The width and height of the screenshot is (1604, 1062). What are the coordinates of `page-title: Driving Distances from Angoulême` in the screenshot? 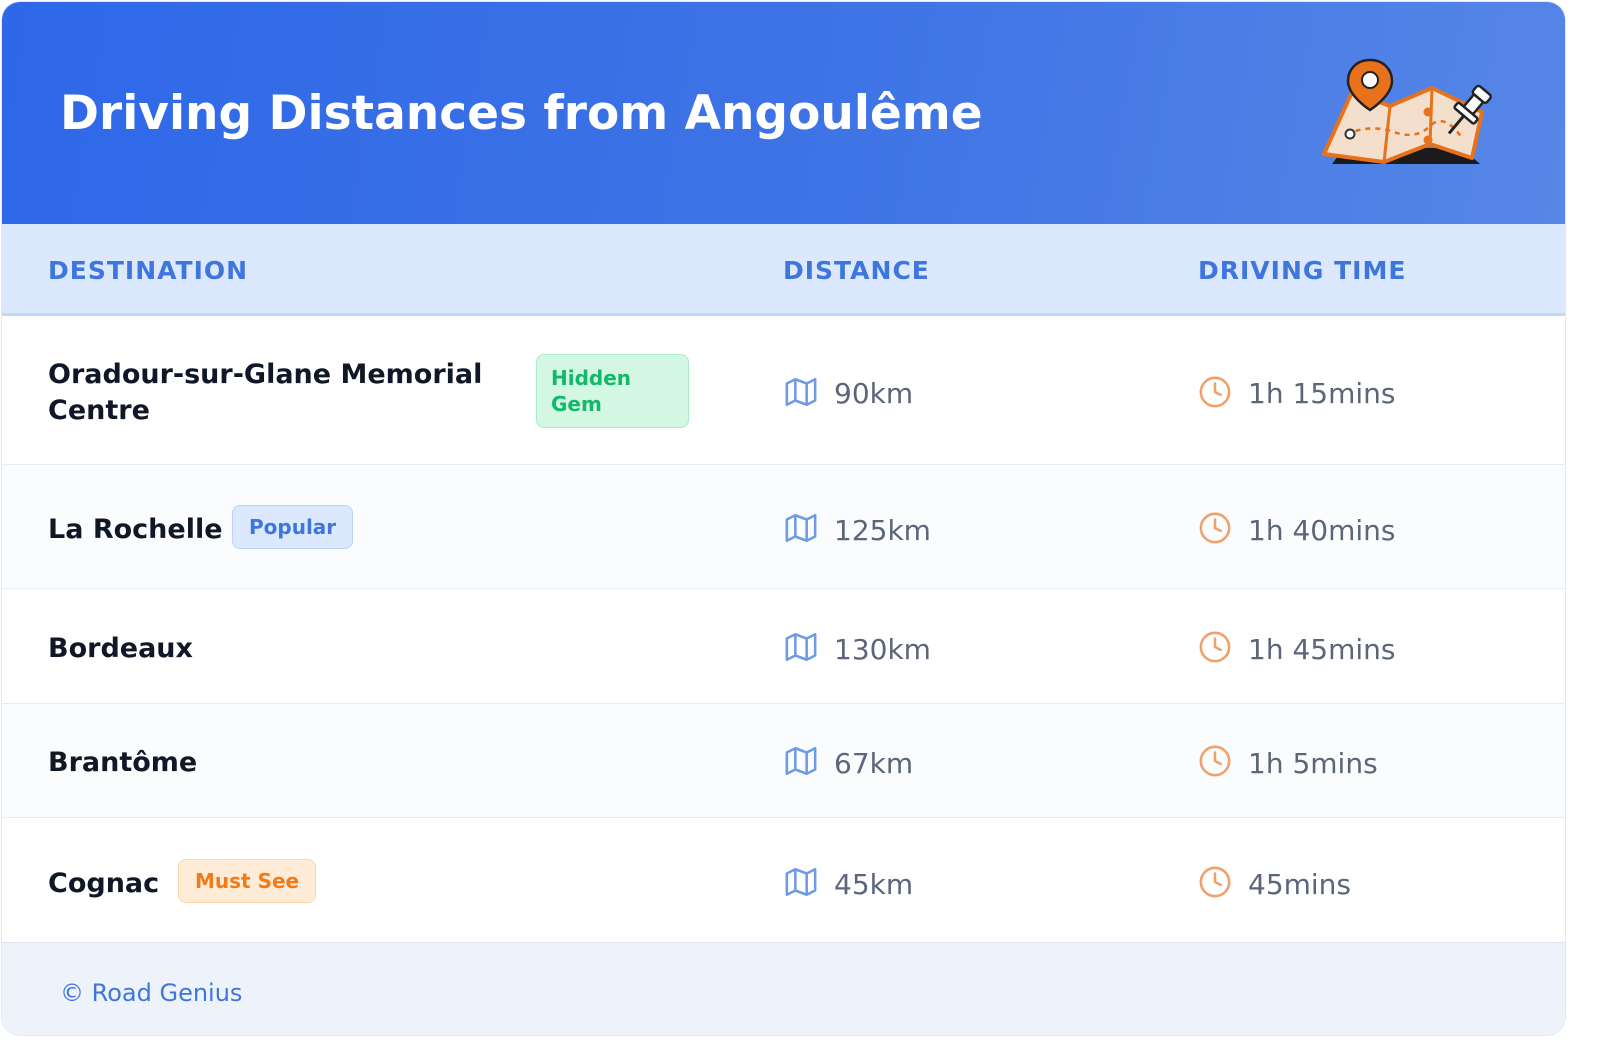 It's located at (521, 113).